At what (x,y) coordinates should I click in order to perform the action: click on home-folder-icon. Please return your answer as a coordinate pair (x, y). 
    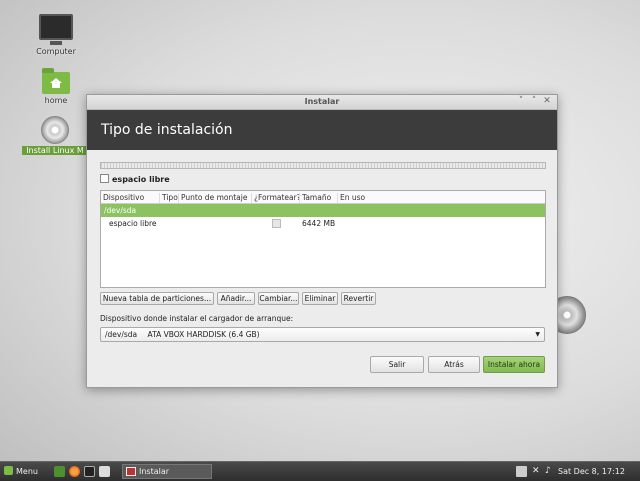
    Looking at the image, I should click on (56, 81).